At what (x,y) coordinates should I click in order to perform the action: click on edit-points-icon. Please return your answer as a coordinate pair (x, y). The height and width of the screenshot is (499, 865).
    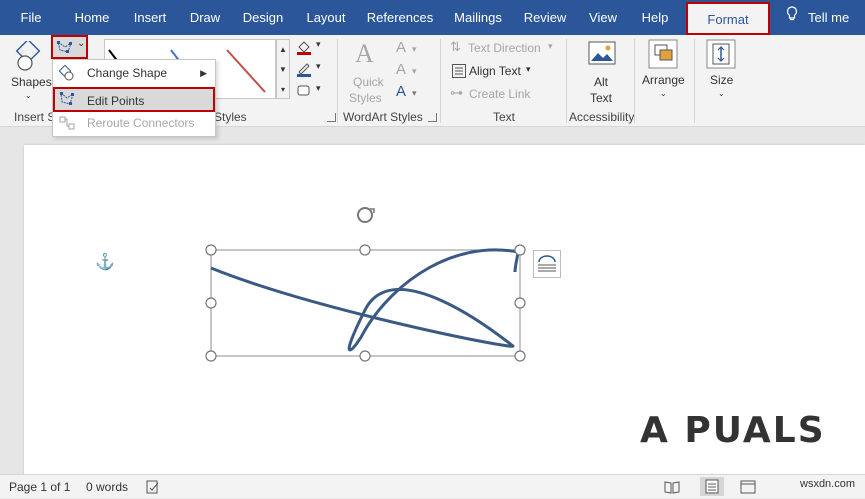
    Looking at the image, I should click on (67, 98).